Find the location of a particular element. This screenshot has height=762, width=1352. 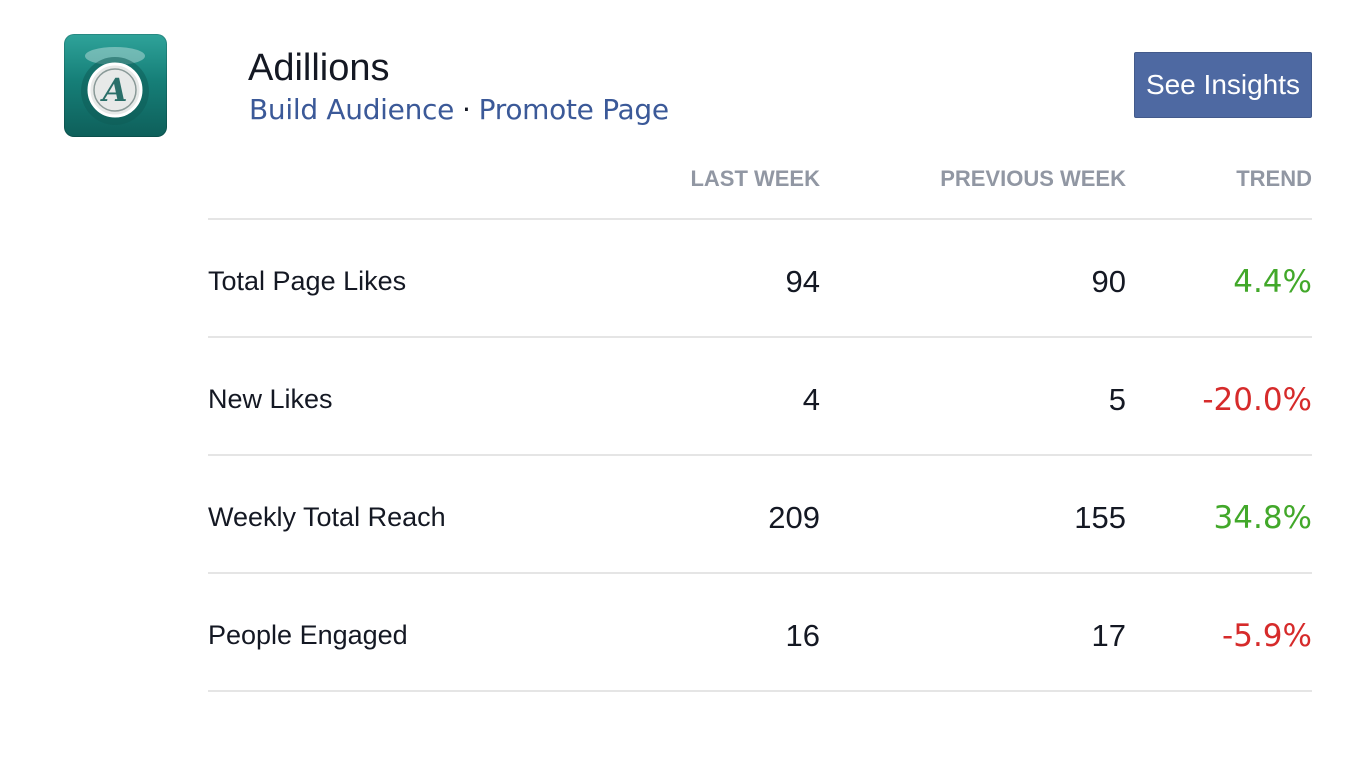

metric-label: People Engaged is located at coordinates (308, 635).